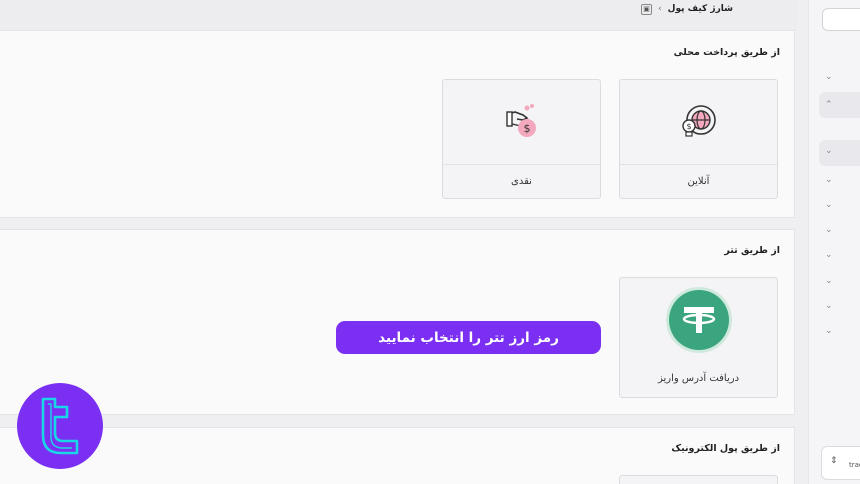  I want to click on instruction-banner: رمز ارز تتر را انتخاب نمایید, so click(468, 337).